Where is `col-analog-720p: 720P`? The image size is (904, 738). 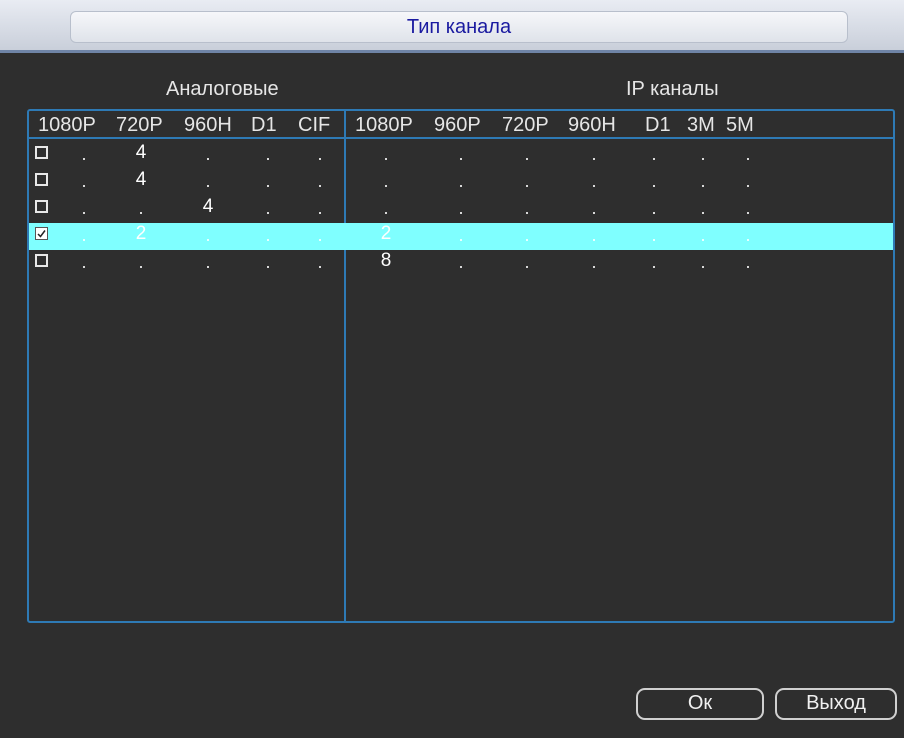
col-analog-720p: 720P is located at coordinates (139, 125).